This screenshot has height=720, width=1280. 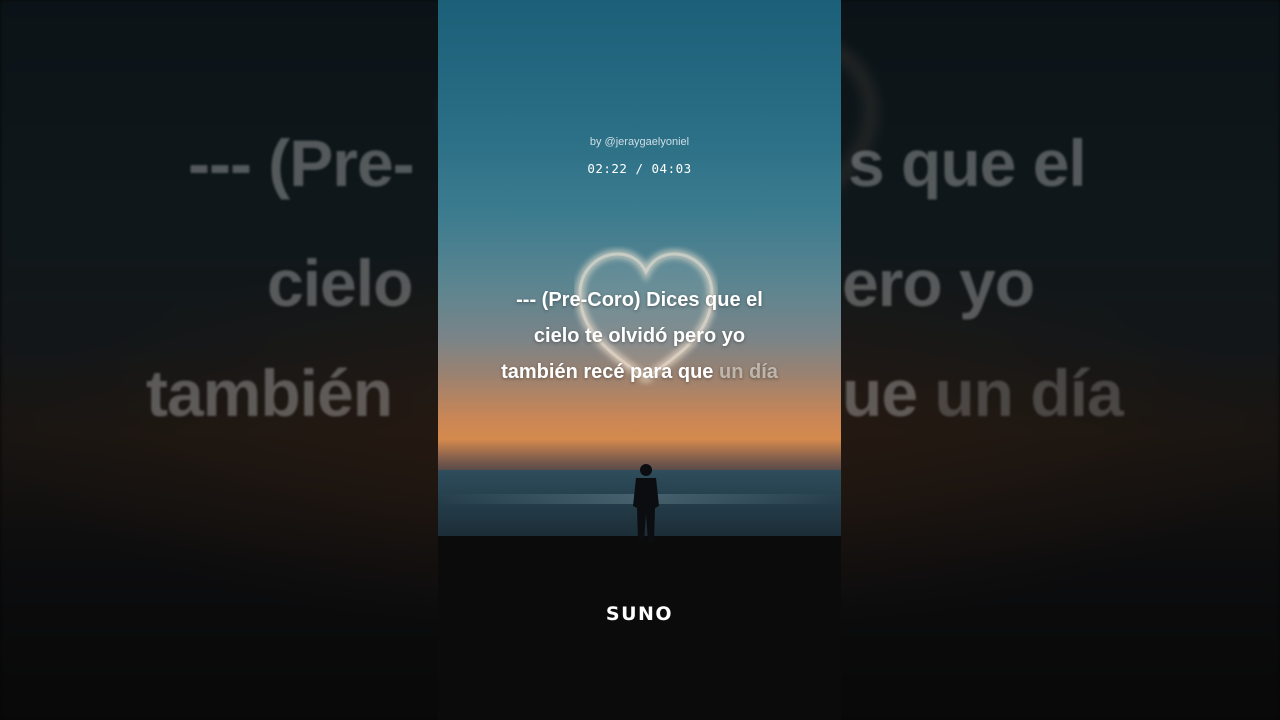 I want to click on creator-credit: by @jeraygaelyoniel, so click(x=639, y=142).